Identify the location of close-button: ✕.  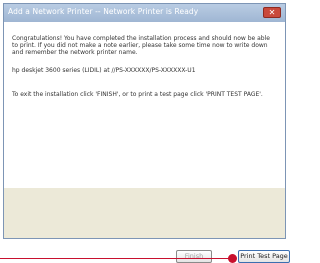
(272, 12).